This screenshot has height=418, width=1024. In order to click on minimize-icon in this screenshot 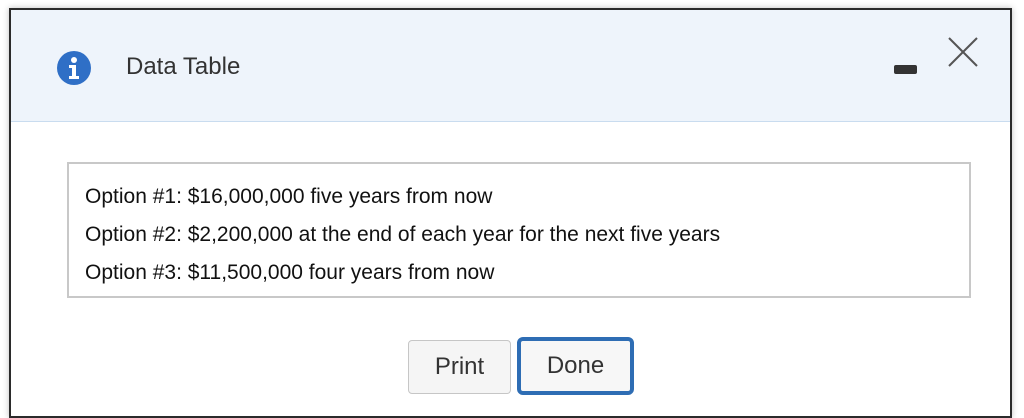, I will do `click(905, 69)`.